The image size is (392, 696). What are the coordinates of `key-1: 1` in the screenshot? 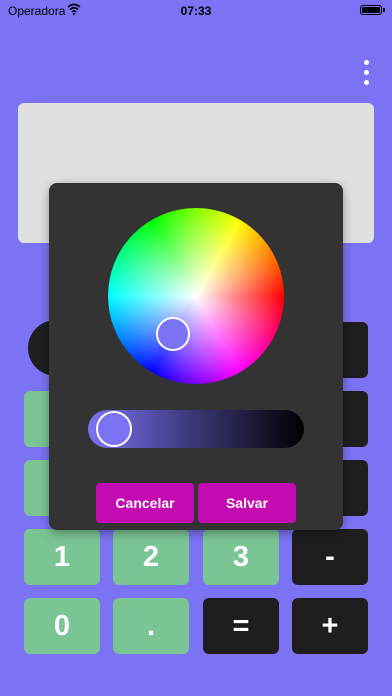 It's located at (62, 557).